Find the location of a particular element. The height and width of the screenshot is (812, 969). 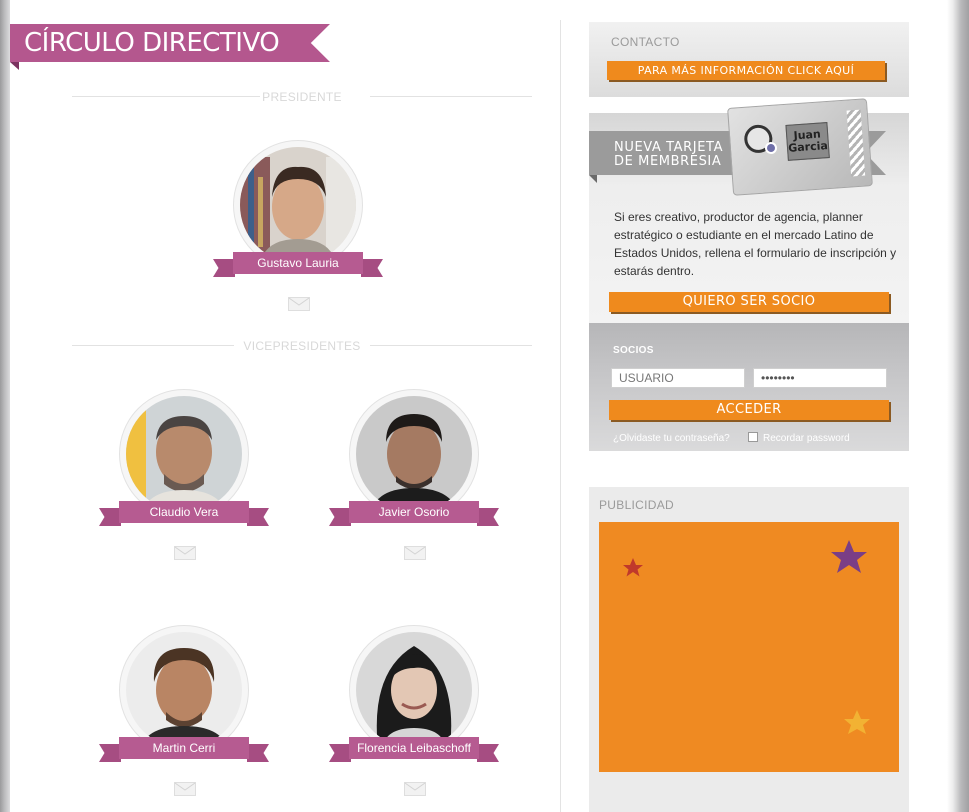

section-label-vicepresidents: VICEPRESIDENTES is located at coordinates (302, 346).